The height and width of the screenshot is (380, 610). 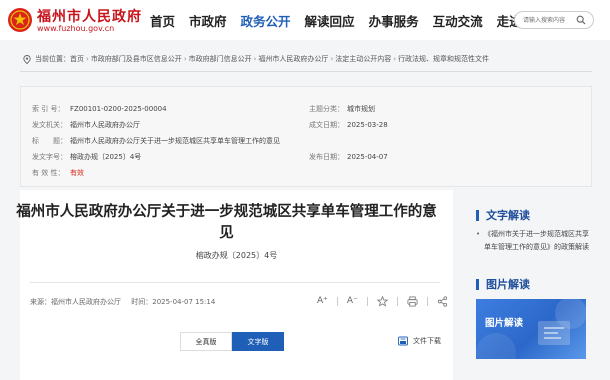 What do you see at coordinates (363, 59) in the screenshot?
I see `breadcrumb-link: 法定主动公开内容` at bounding box center [363, 59].